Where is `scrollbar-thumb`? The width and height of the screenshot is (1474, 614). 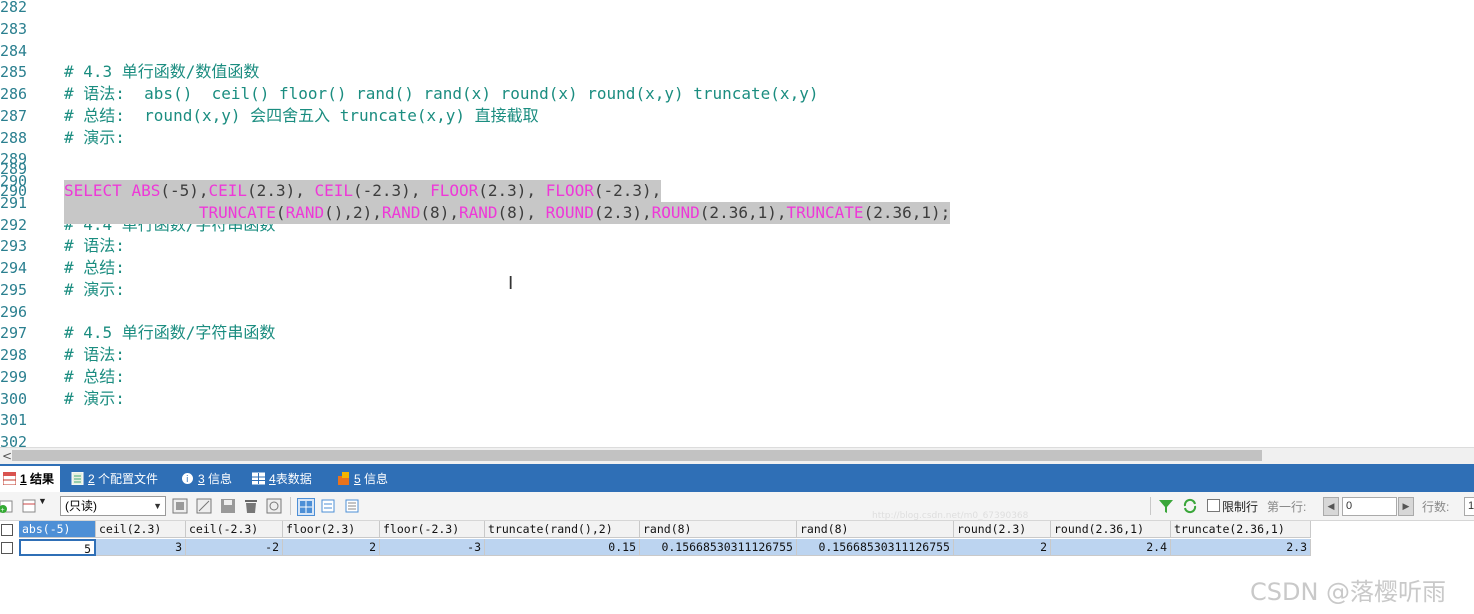 scrollbar-thumb is located at coordinates (637, 455).